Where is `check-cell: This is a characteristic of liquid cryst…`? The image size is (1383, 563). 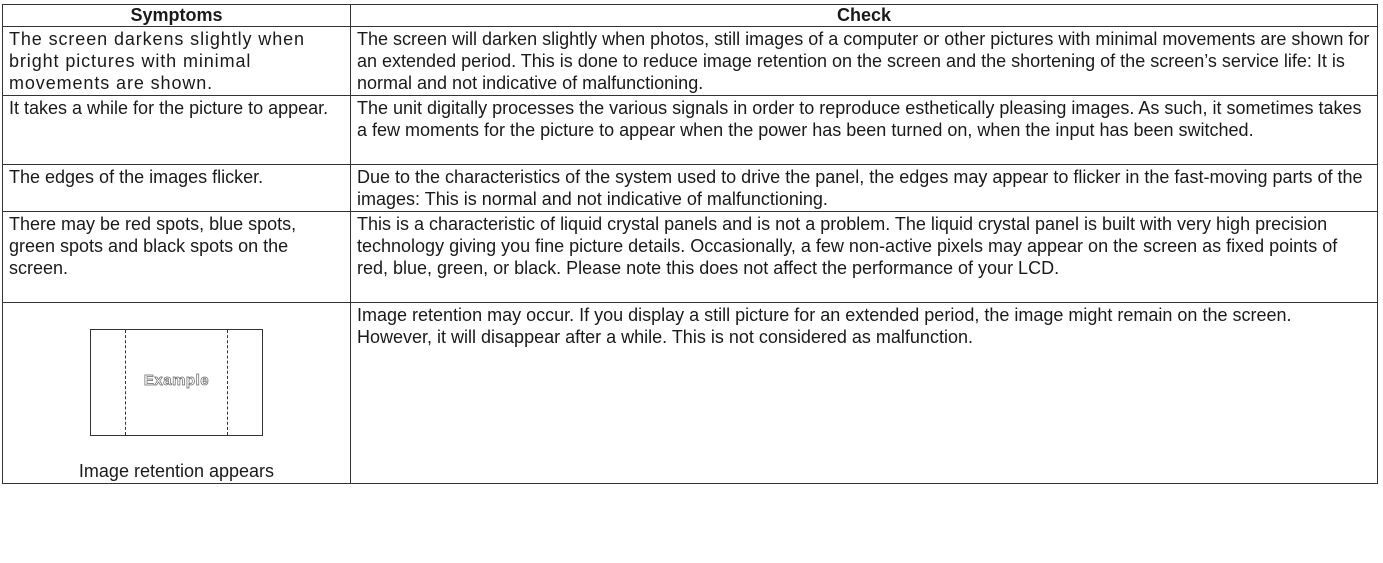 check-cell: This is a characteristic of liquid cryst… is located at coordinates (864, 257).